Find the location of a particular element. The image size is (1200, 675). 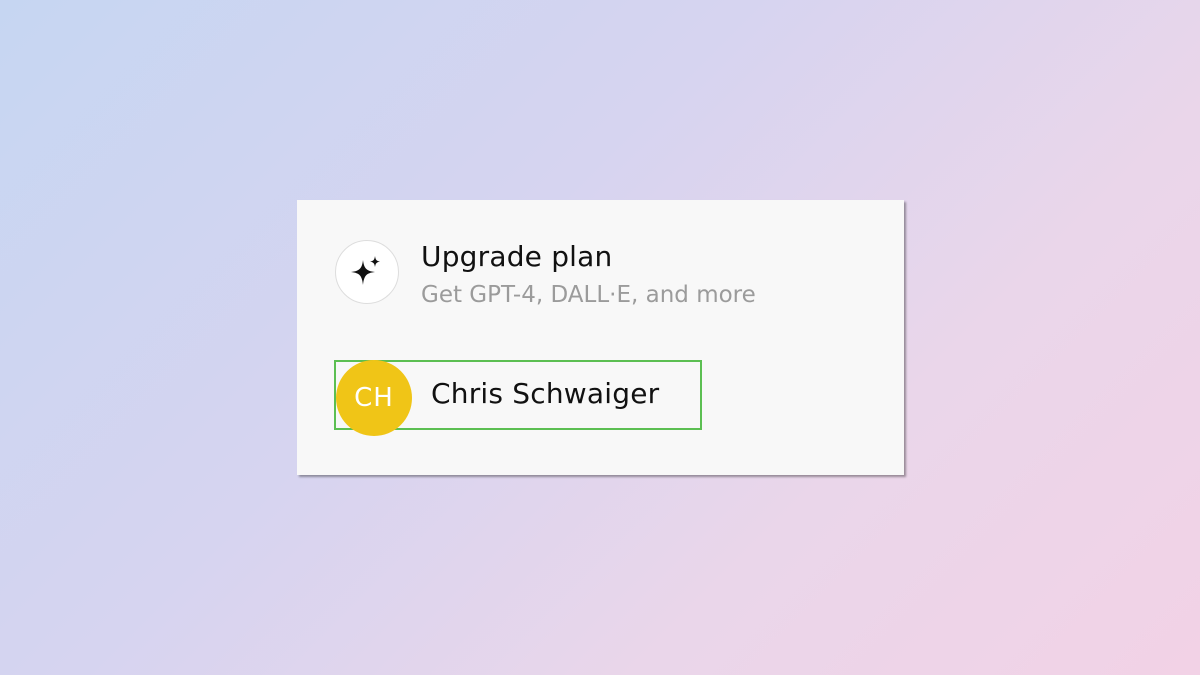

sparkles-icon is located at coordinates (367, 272).